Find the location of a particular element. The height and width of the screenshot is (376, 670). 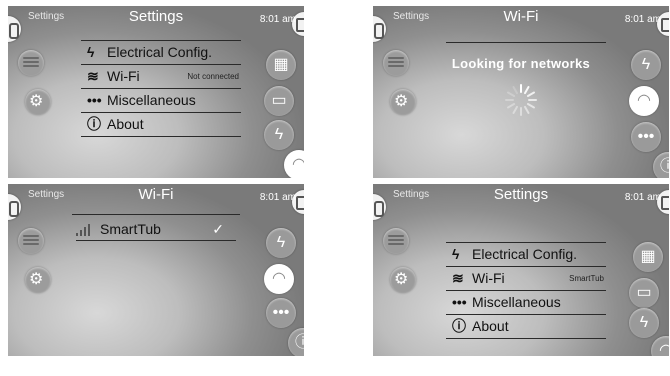

network-row-smarttub: SmartTub ✓ is located at coordinates (156, 229).